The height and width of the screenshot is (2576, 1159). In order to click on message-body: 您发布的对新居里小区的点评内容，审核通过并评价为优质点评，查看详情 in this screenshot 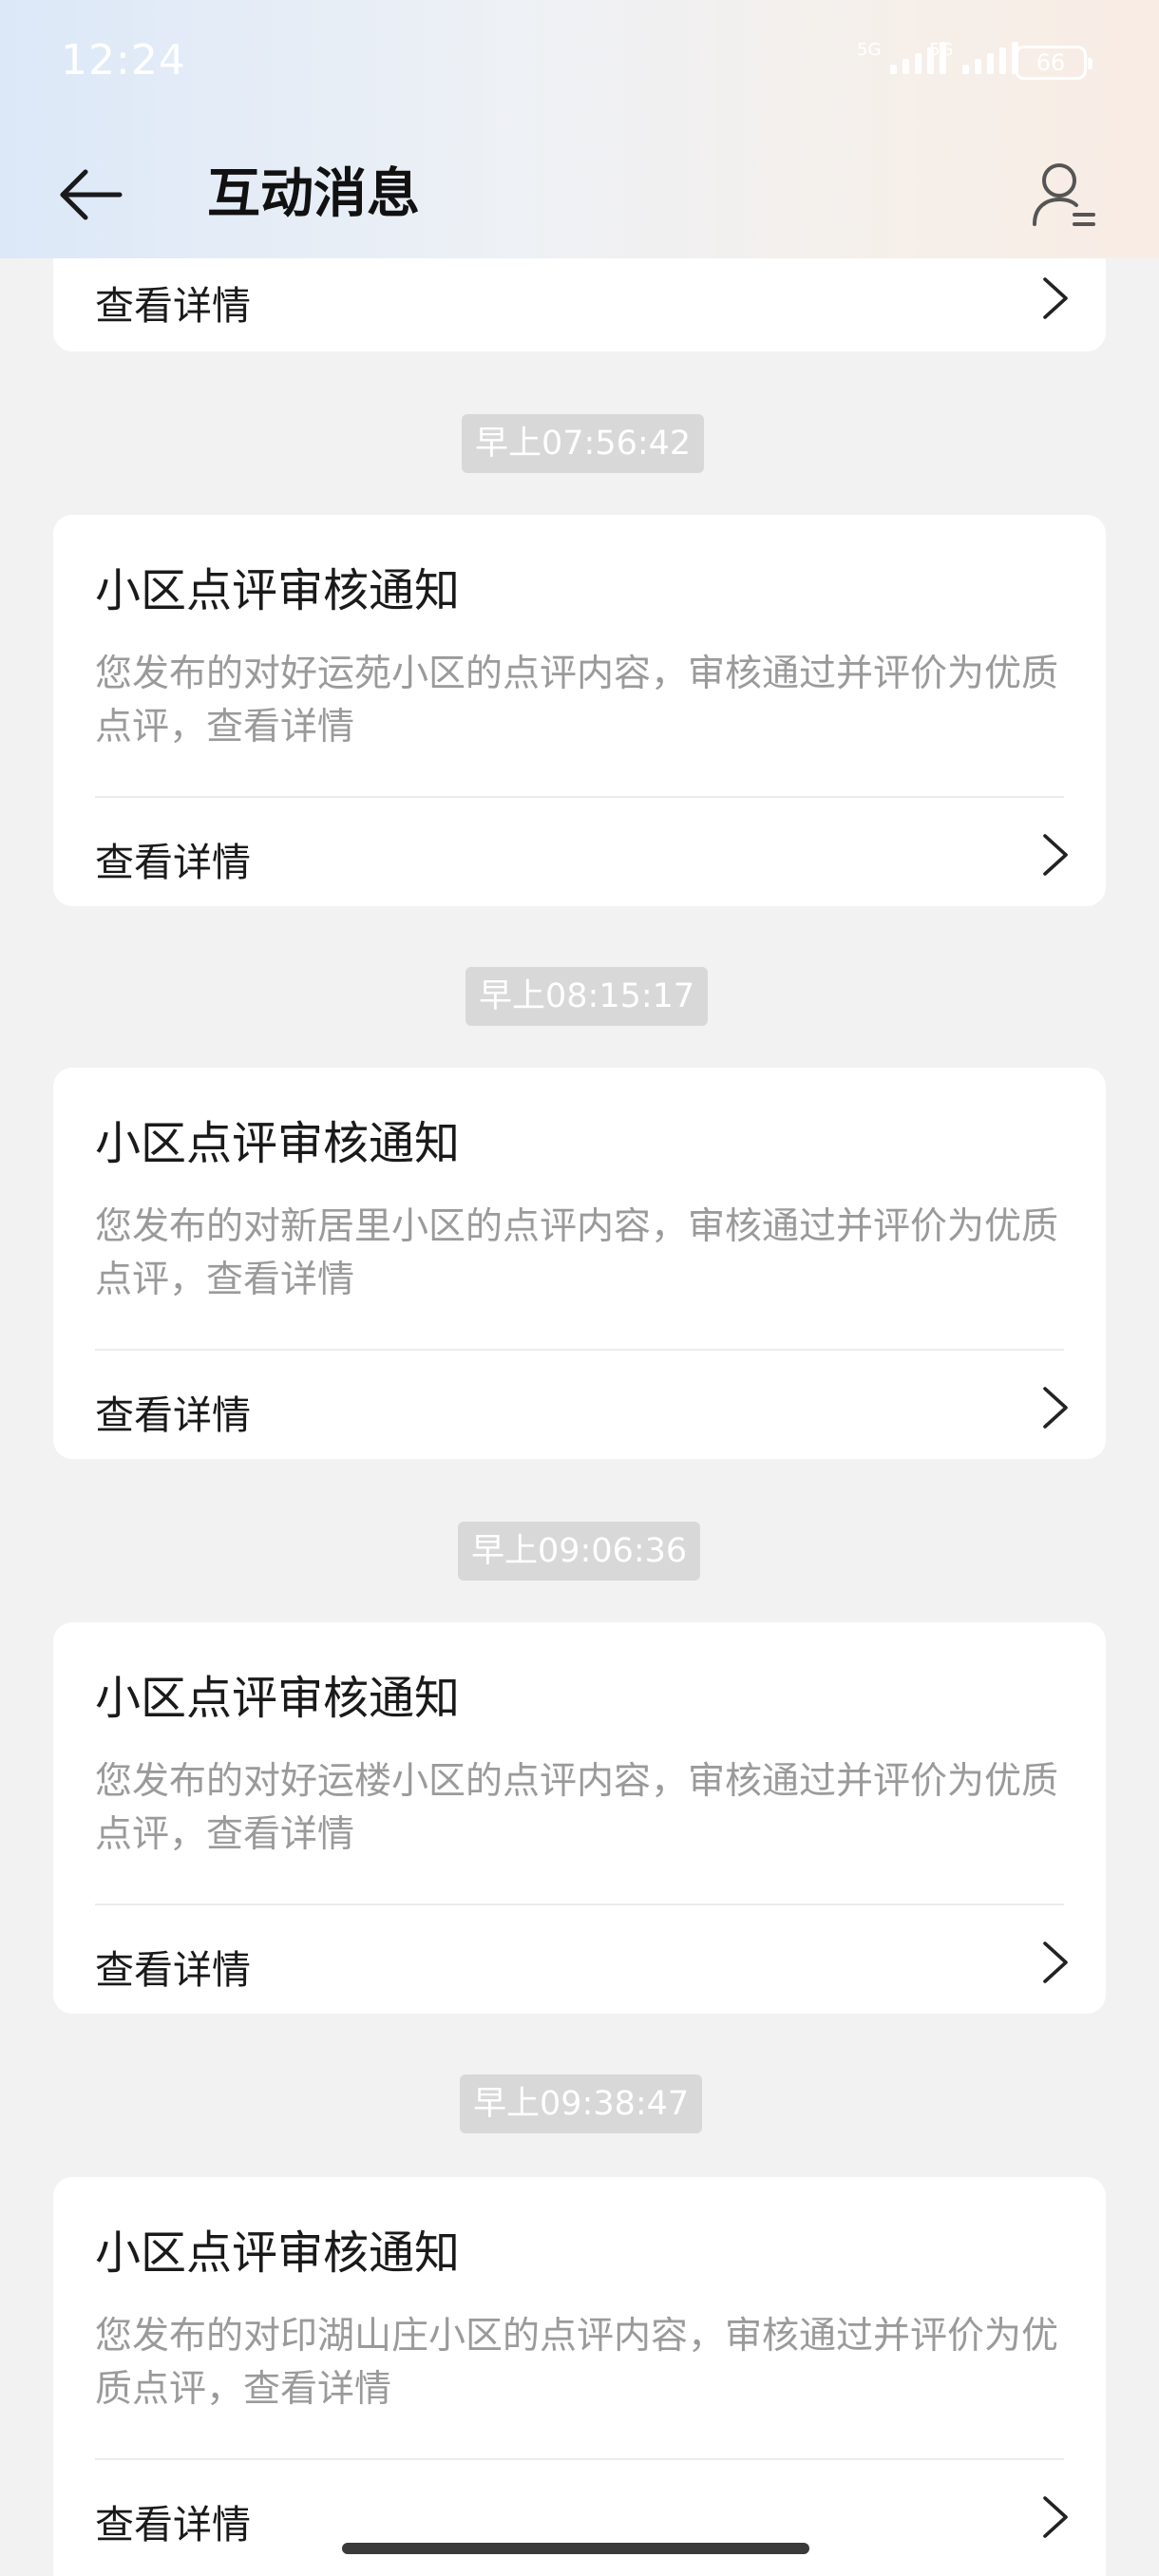, I will do `click(577, 1253)`.